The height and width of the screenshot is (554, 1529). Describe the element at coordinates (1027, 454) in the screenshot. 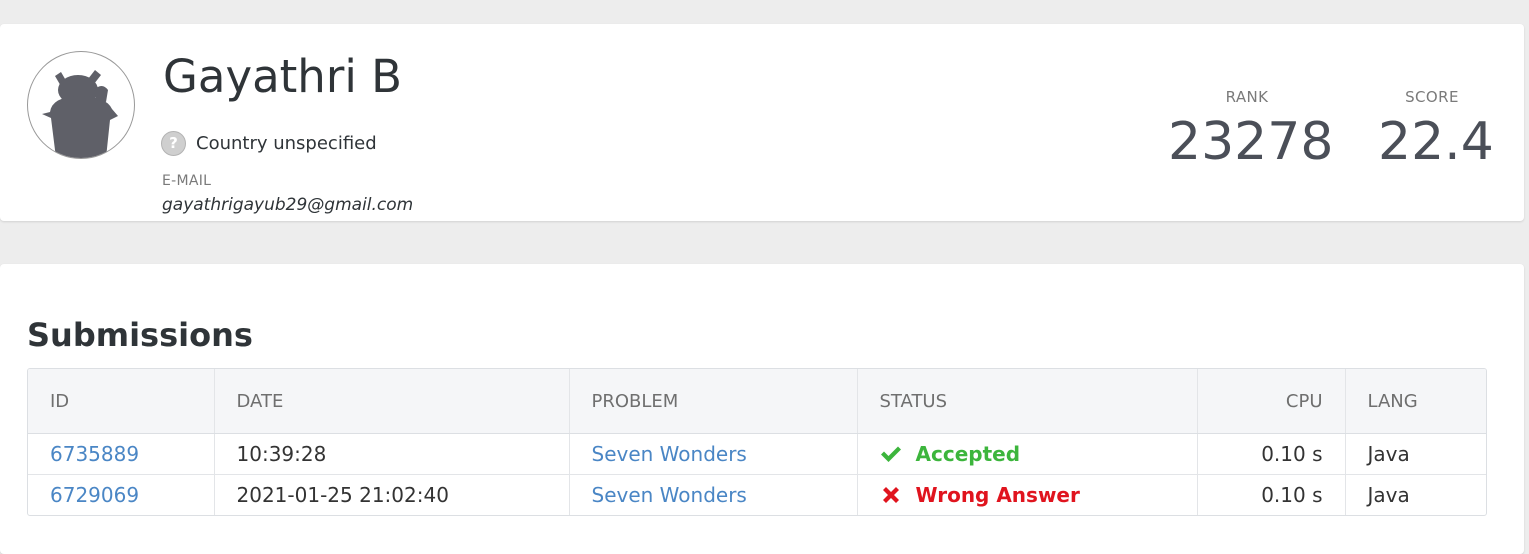

I see `status-accepted: Accepted` at that location.